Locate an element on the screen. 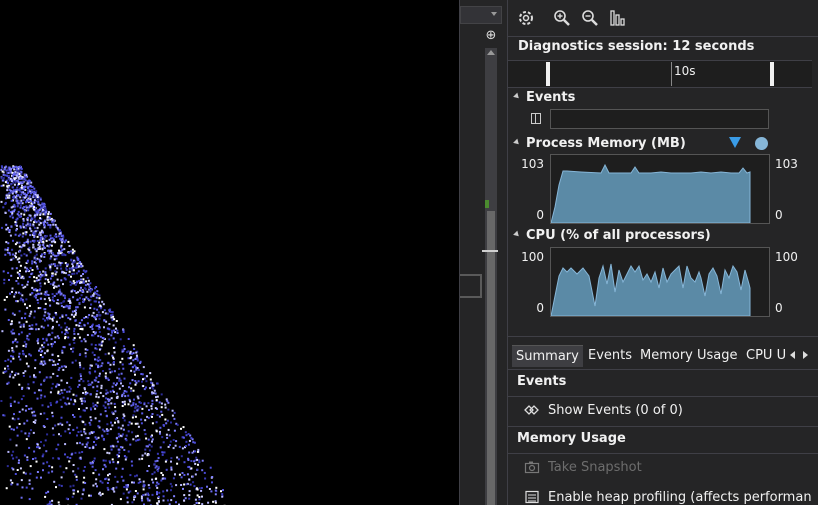  gear-icon is located at coordinates (526, 18).